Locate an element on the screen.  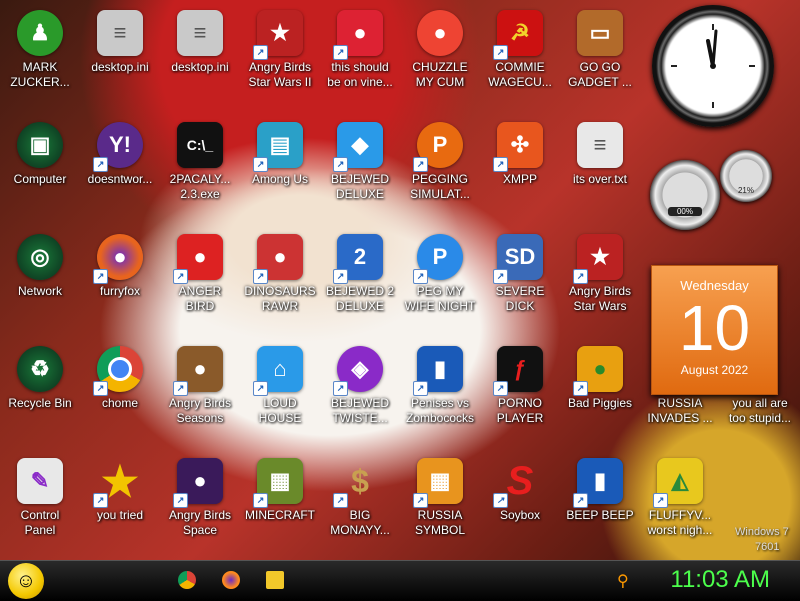
bejeweled-2-icon: 2 ↗ is located at coordinates (358, 259).